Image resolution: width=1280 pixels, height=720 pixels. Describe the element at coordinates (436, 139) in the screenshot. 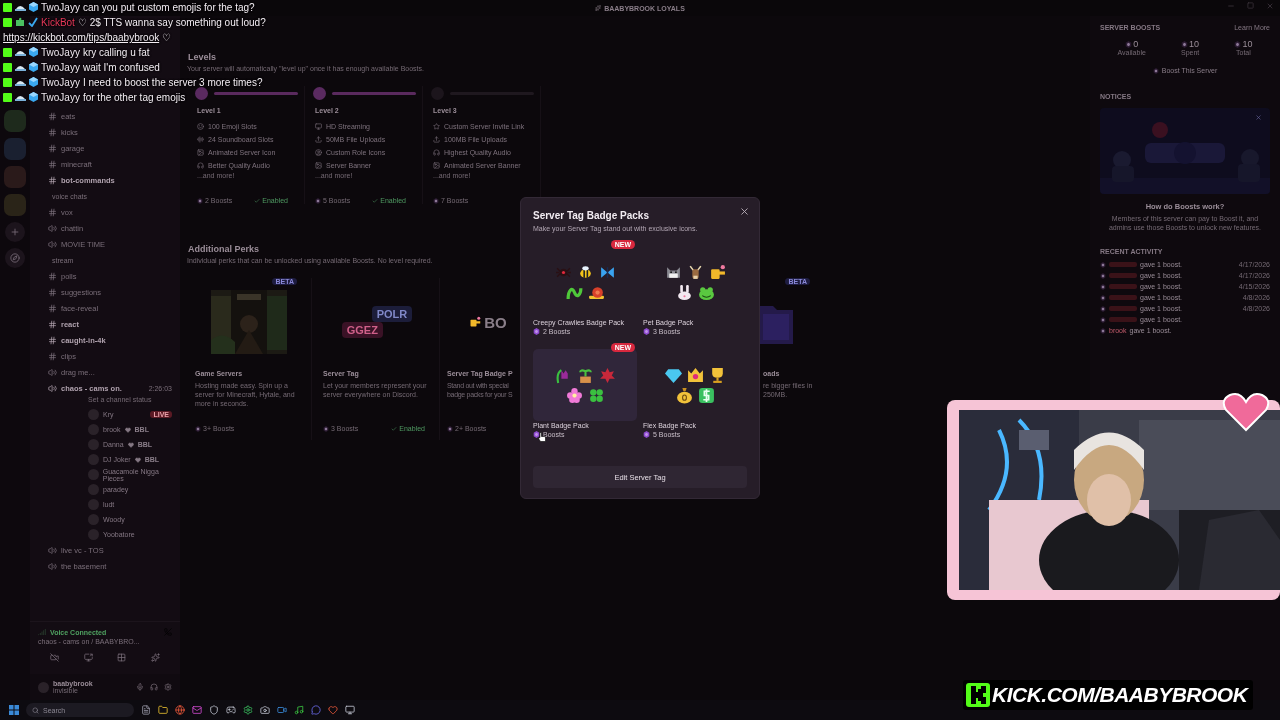

I see `upload-icon` at that location.